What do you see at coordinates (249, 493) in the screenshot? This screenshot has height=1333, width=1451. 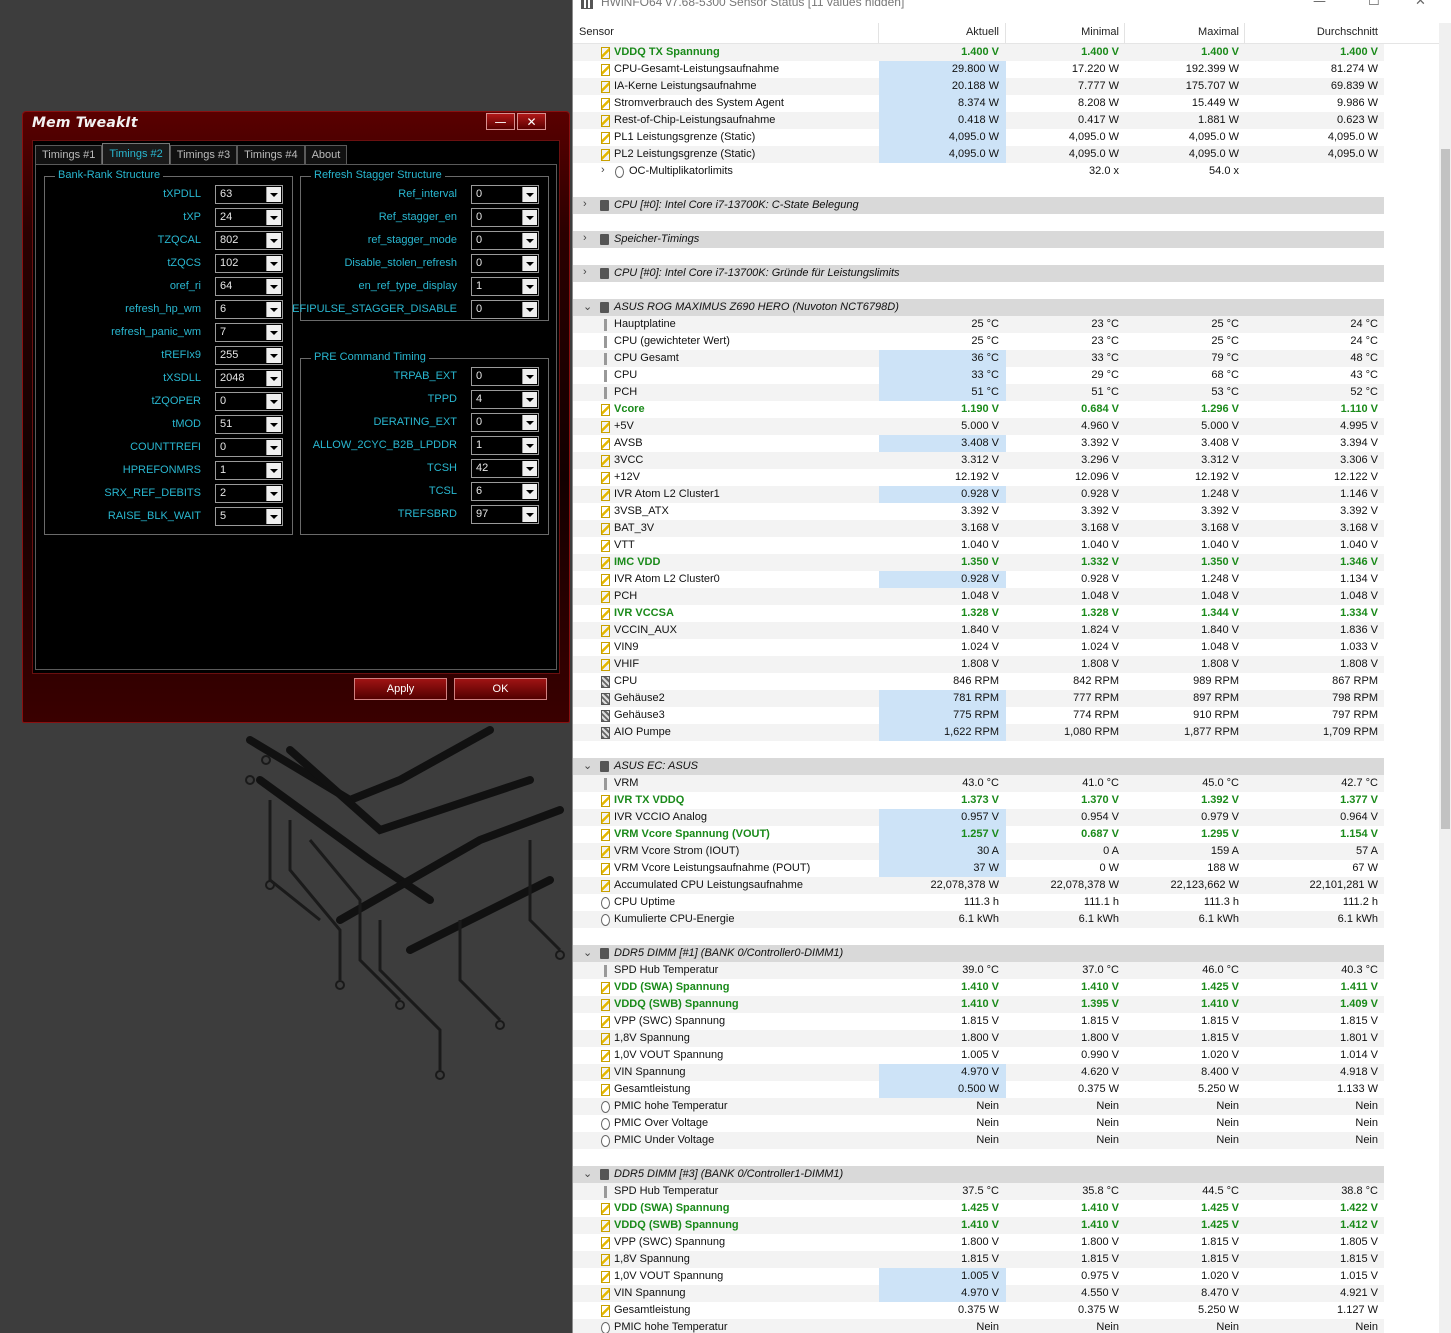 I see `timing-select: 2` at bounding box center [249, 493].